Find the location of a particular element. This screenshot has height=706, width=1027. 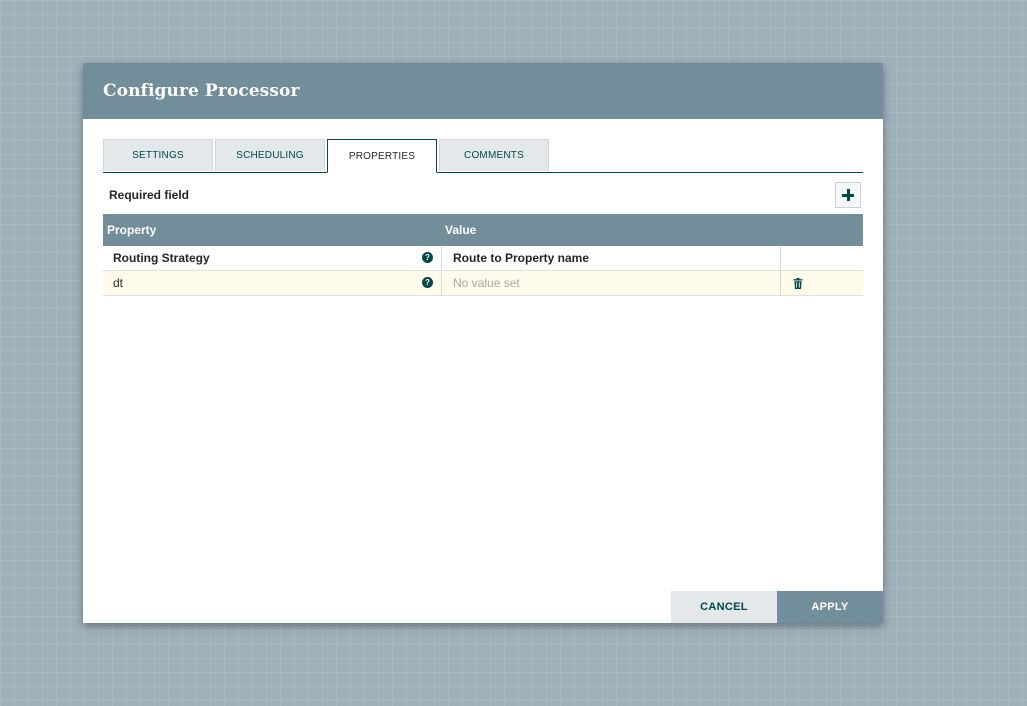

add-property-button is located at coordinates (848, 195).